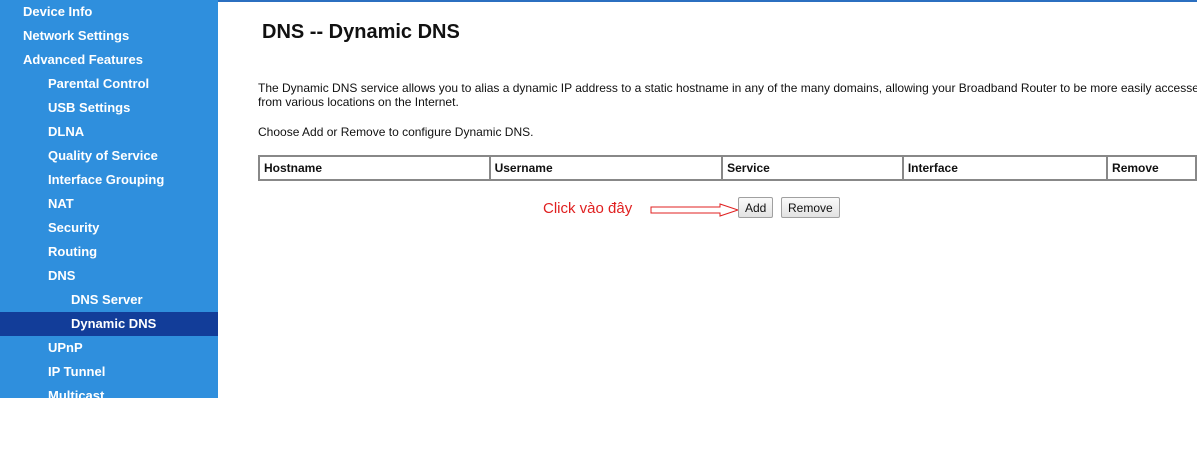 Image resolution: width=1197 pixels, height=460 pixels. Describe the element at coordinates (109, 391) in the screenshot. I see `sidebar-item-multicast: Multicast` at that location.